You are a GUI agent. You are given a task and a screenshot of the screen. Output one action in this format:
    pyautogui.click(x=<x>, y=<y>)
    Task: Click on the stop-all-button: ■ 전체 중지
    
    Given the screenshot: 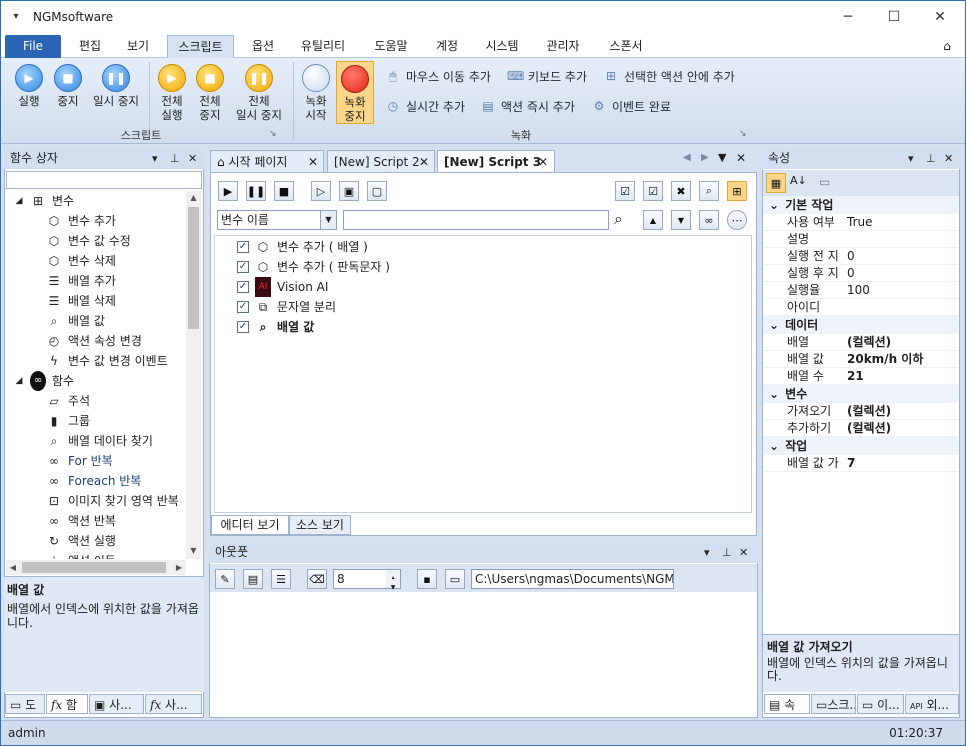 What is the action you would take?
    pyautogui.click(x=210, y=93)
    